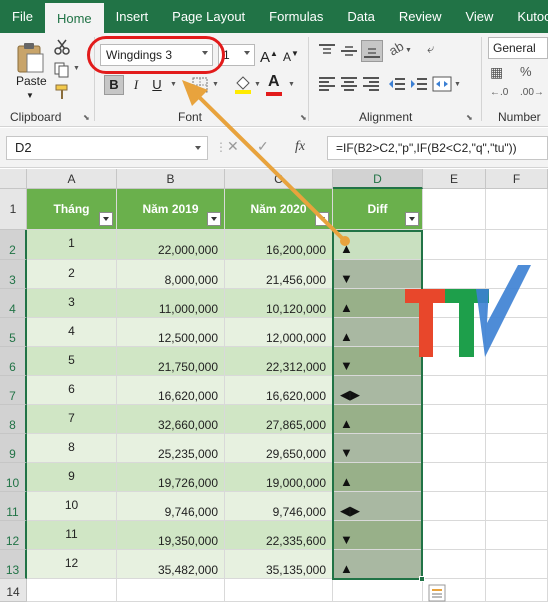  What do you see at coordinates (243, 85) in the screenshot?
I see `fill-color-icon` at bounding box center [243, 85].